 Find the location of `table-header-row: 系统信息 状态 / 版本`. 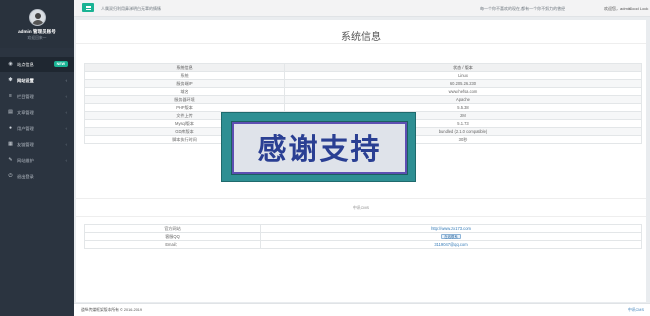

table-header-row: 系统信息 状态 / 版本 is located at coordinates (363, 67).